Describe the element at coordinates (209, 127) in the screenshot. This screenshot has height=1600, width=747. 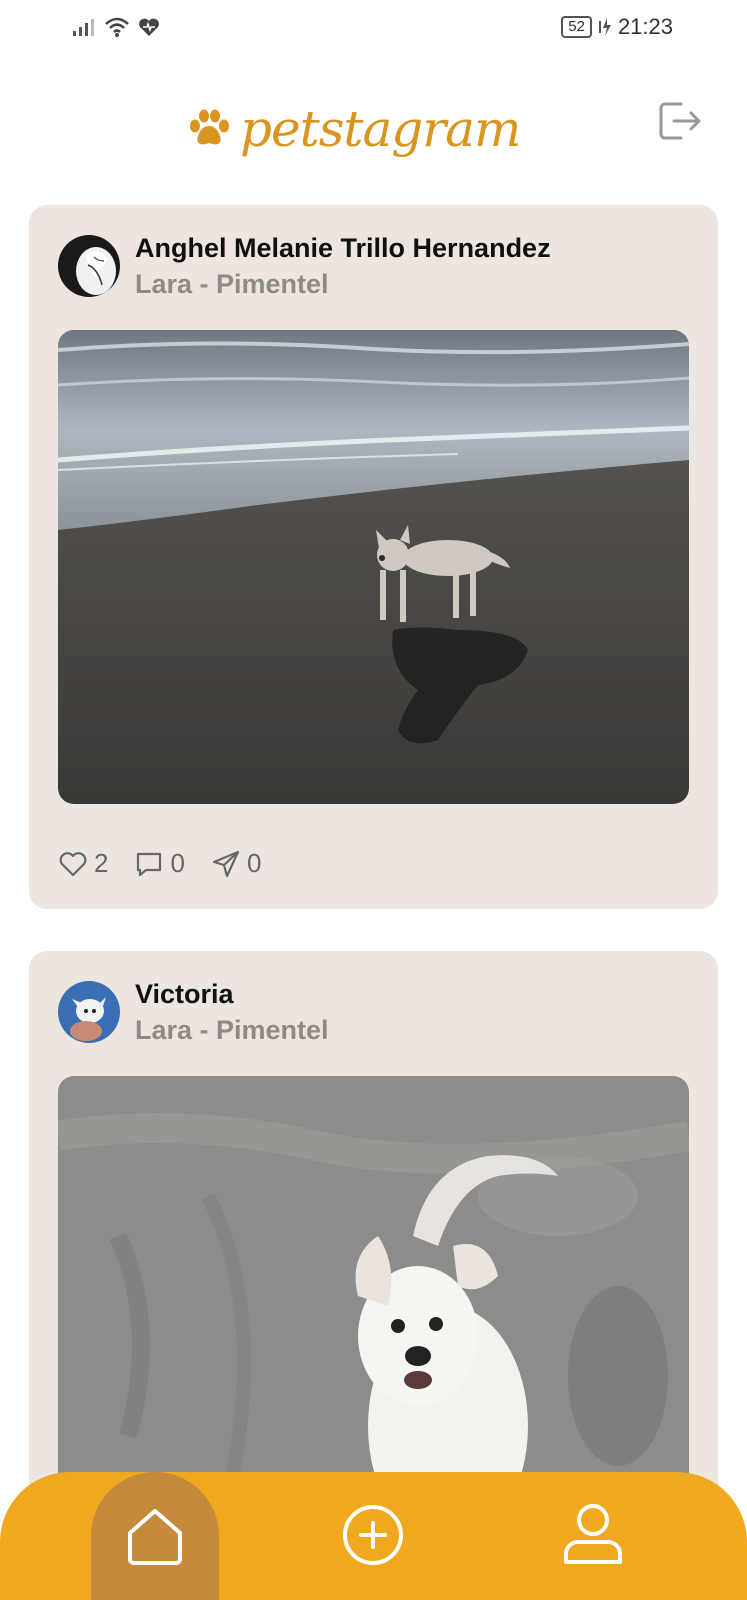
I see `paw-icon` at that location.